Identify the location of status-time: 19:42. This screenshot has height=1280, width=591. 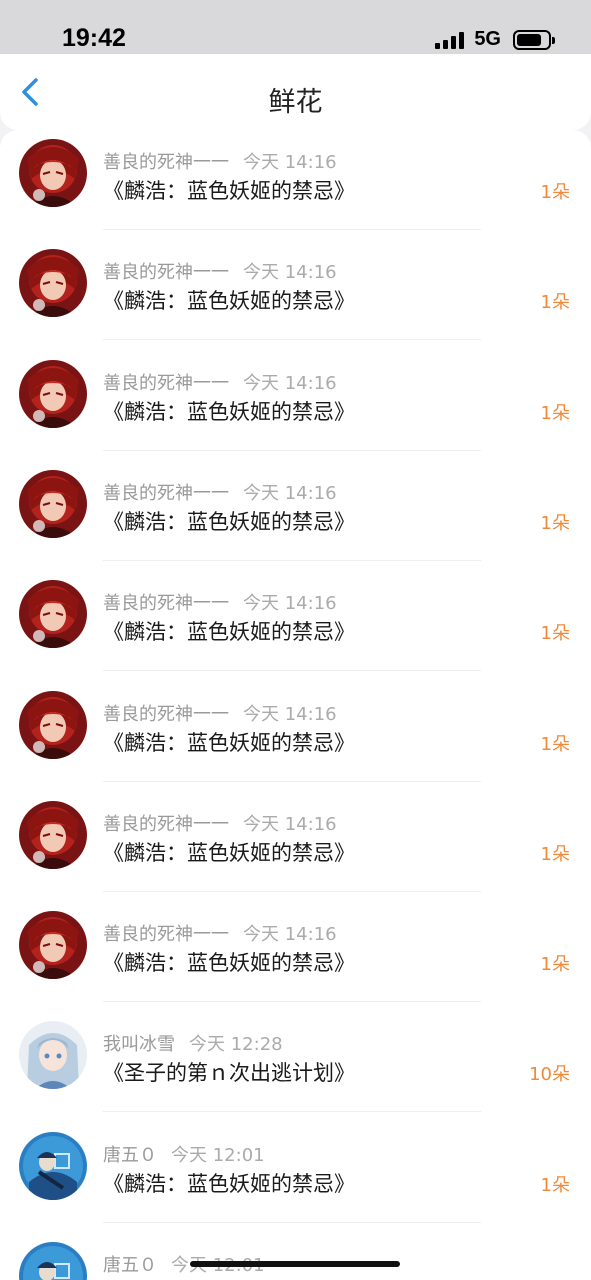
(94, 38).